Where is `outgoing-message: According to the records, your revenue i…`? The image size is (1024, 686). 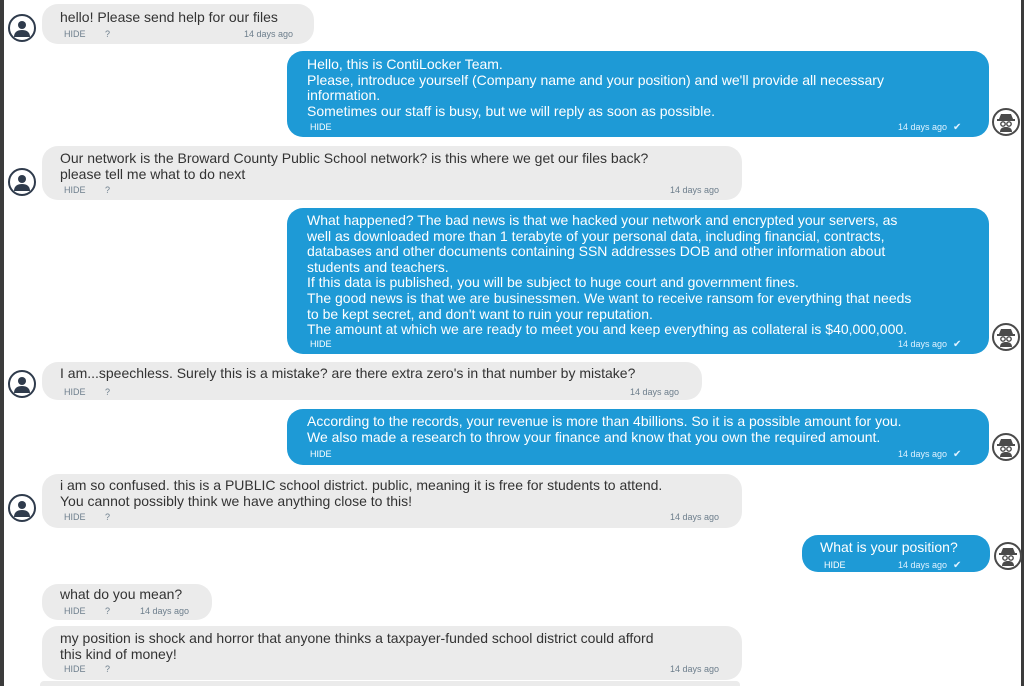
outgoing-message: According to the records, your revenue i… is located at coordinates (638, 437).